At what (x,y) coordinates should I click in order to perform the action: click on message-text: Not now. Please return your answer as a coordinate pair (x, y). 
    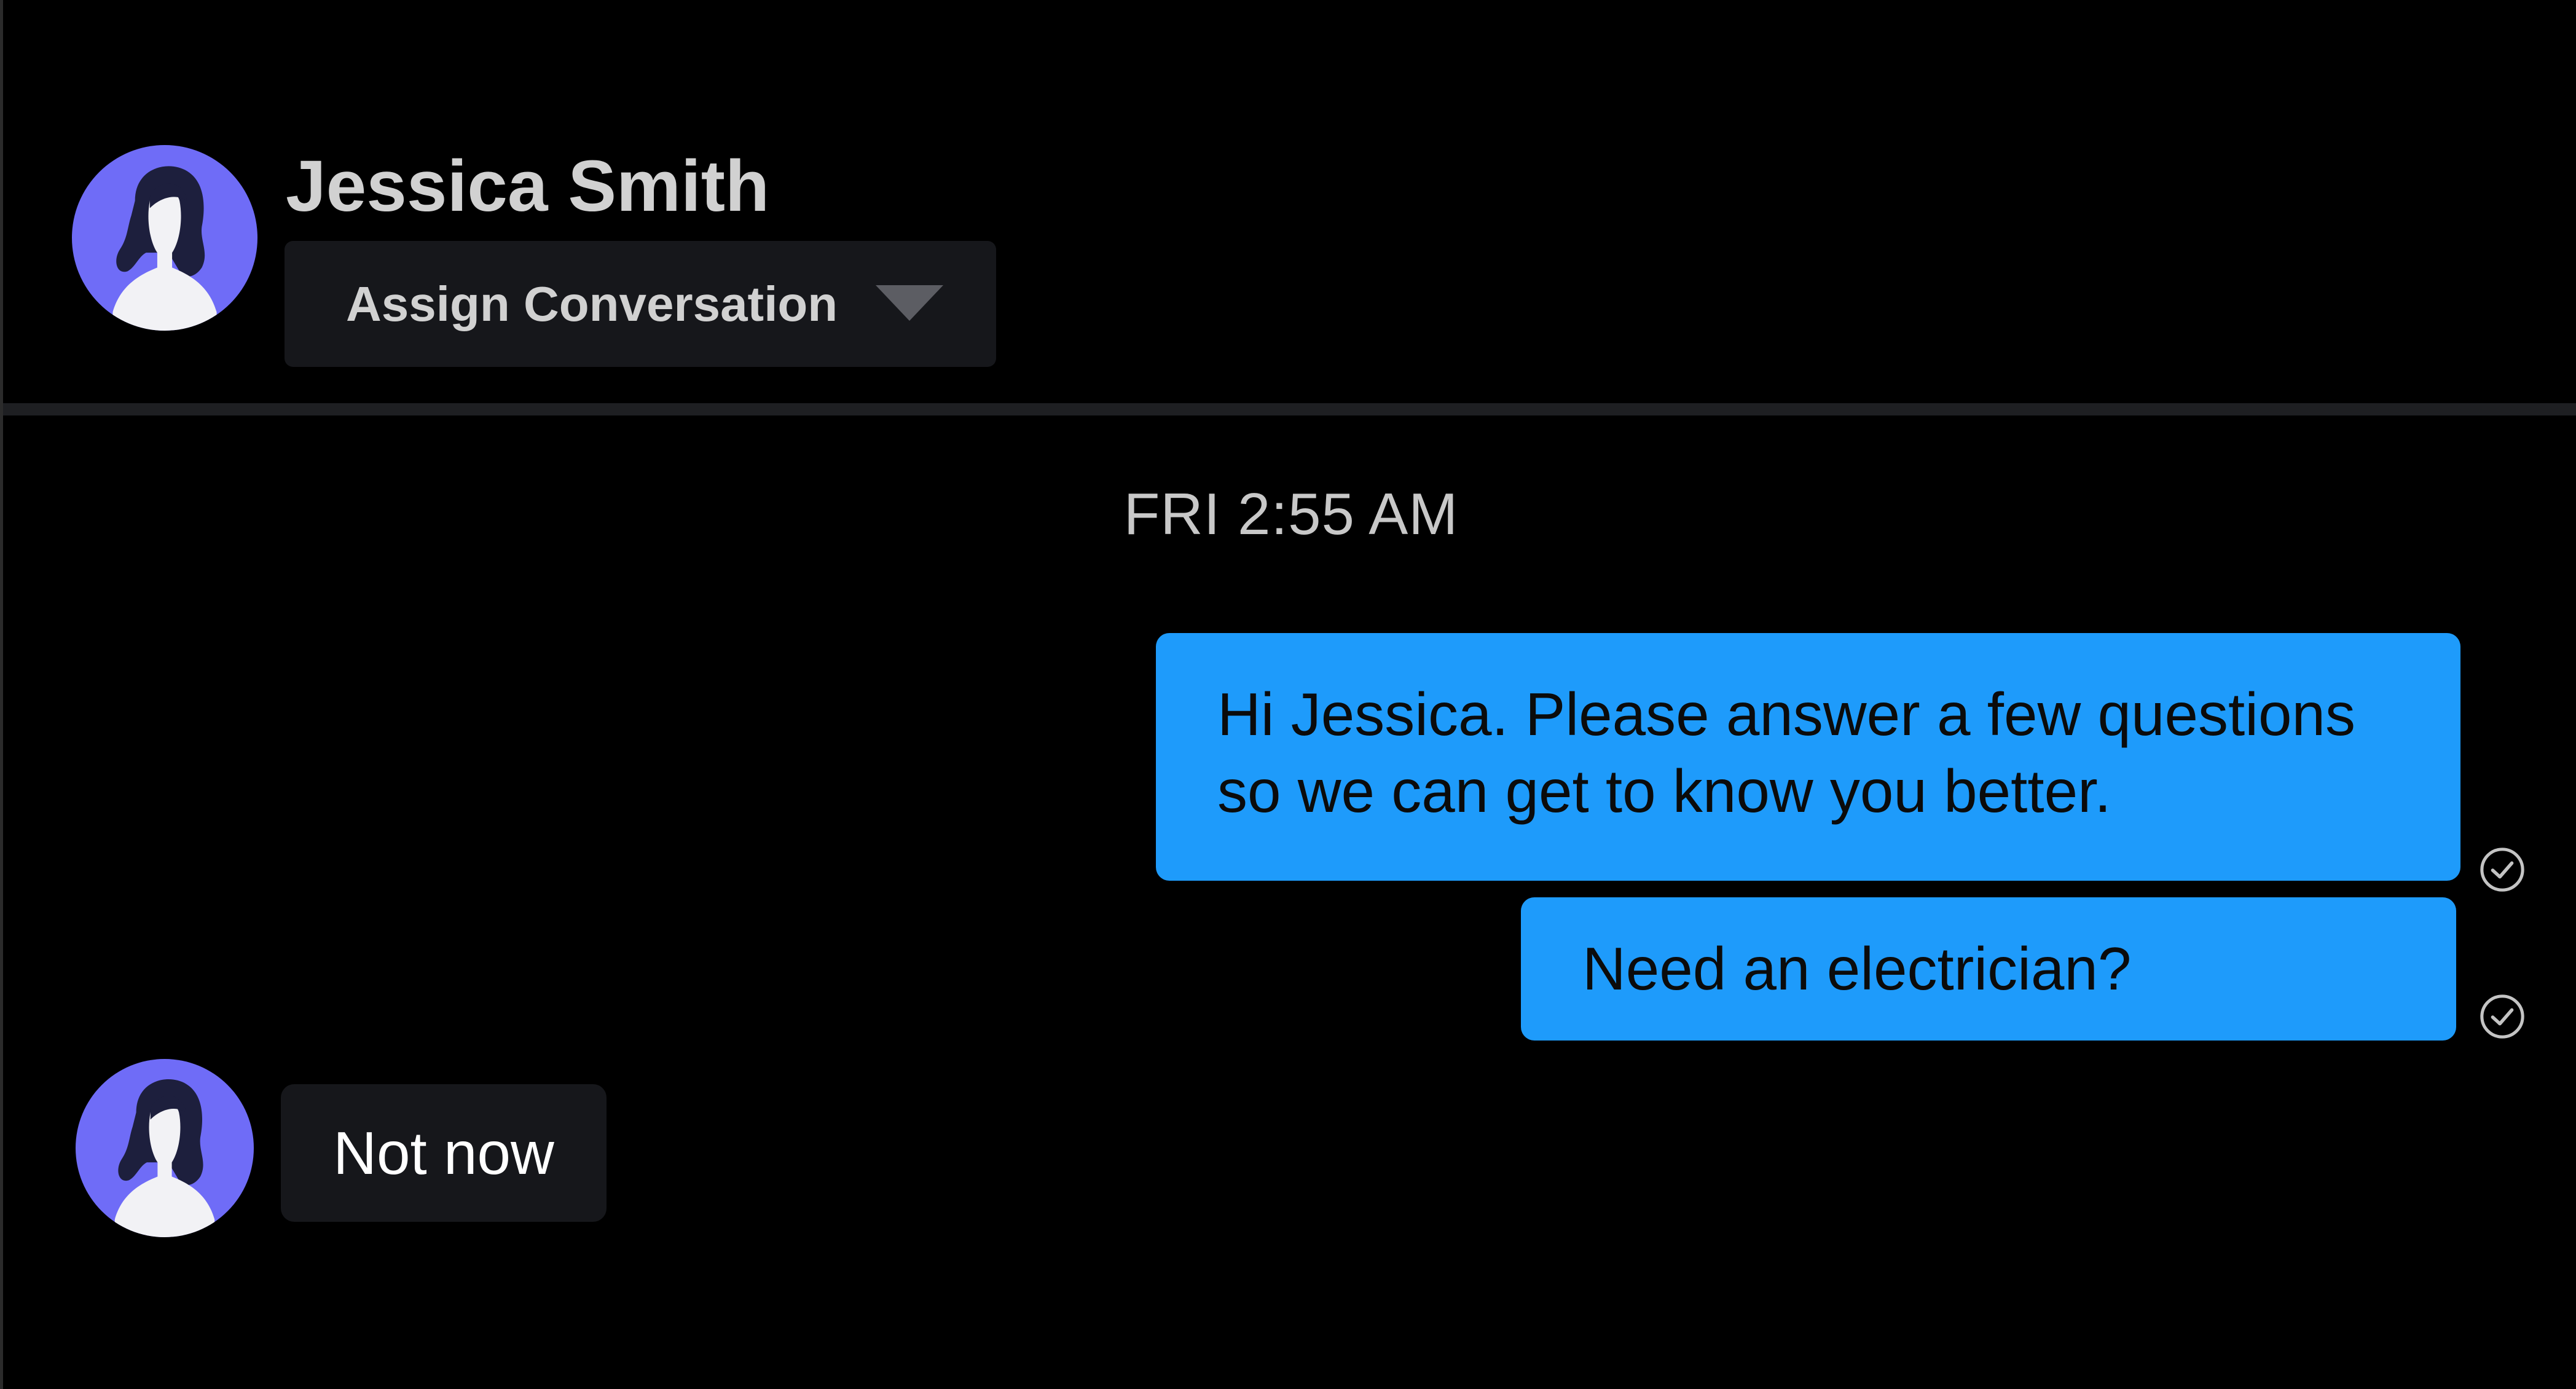
    Looking at the image, I should click on (443, 1153).